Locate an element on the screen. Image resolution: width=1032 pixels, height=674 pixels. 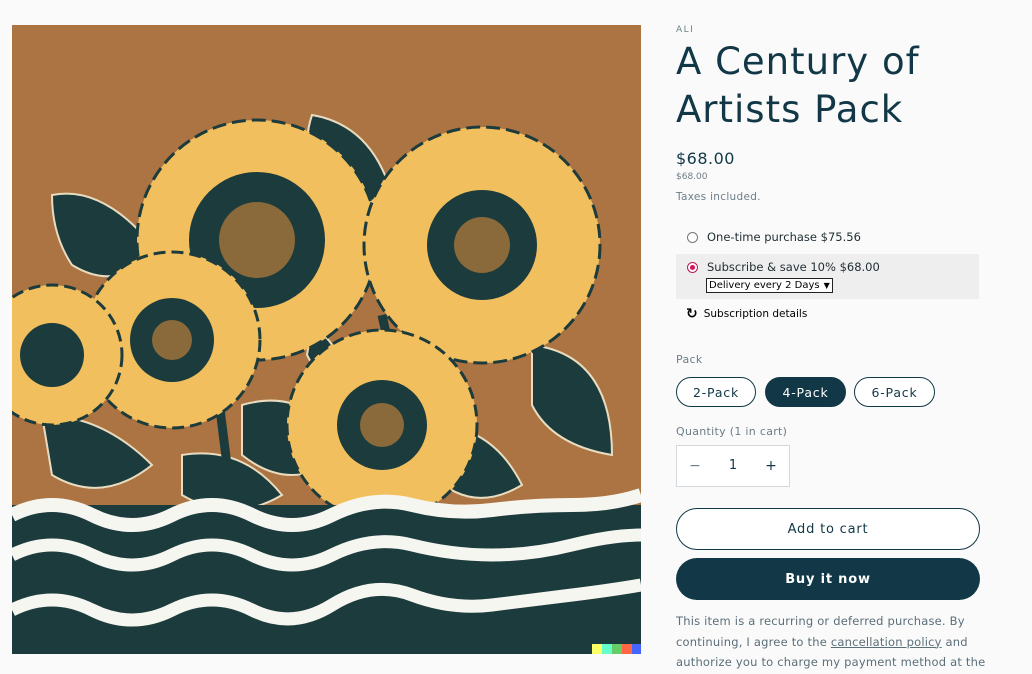
add-to-cart-button: Add to cart is located at coordinates (828, 529).